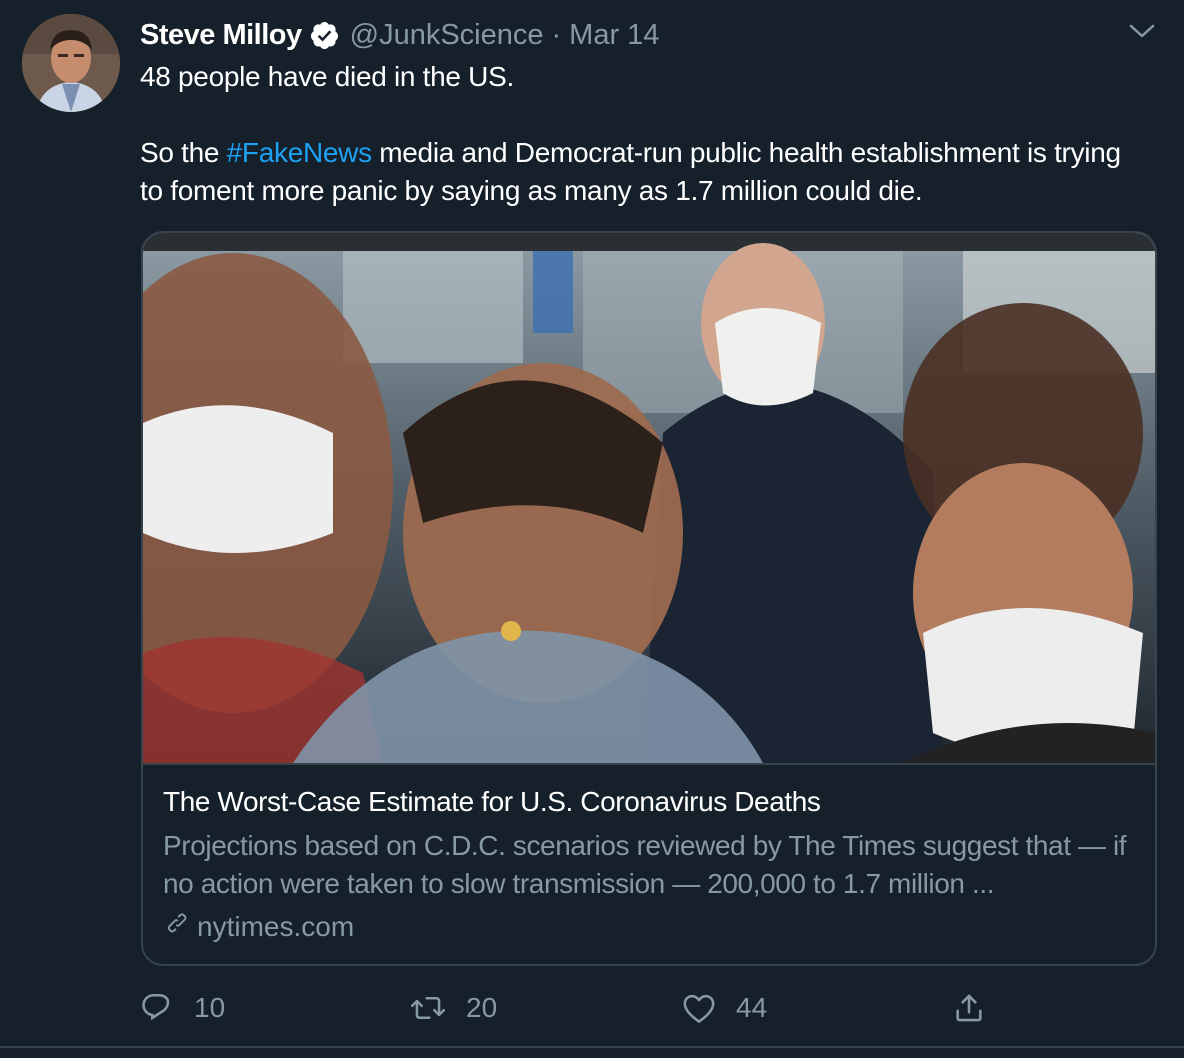 The image size is (1184, 1058). What do you see at coordinates (969, 1008) in the screenshot?
I see `share-icon` at bounding box center [969, 1008].